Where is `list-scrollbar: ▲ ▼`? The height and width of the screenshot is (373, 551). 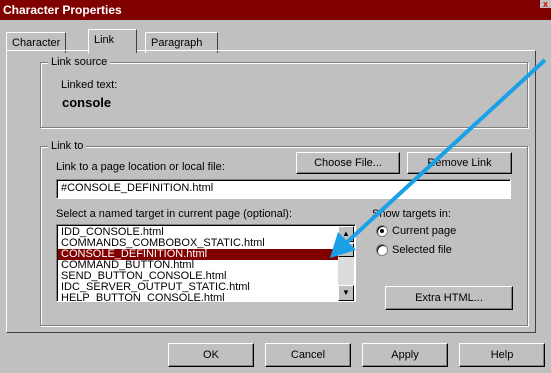
list-scrollbar: ▲ ▼ is located at coordinates (346, 263).